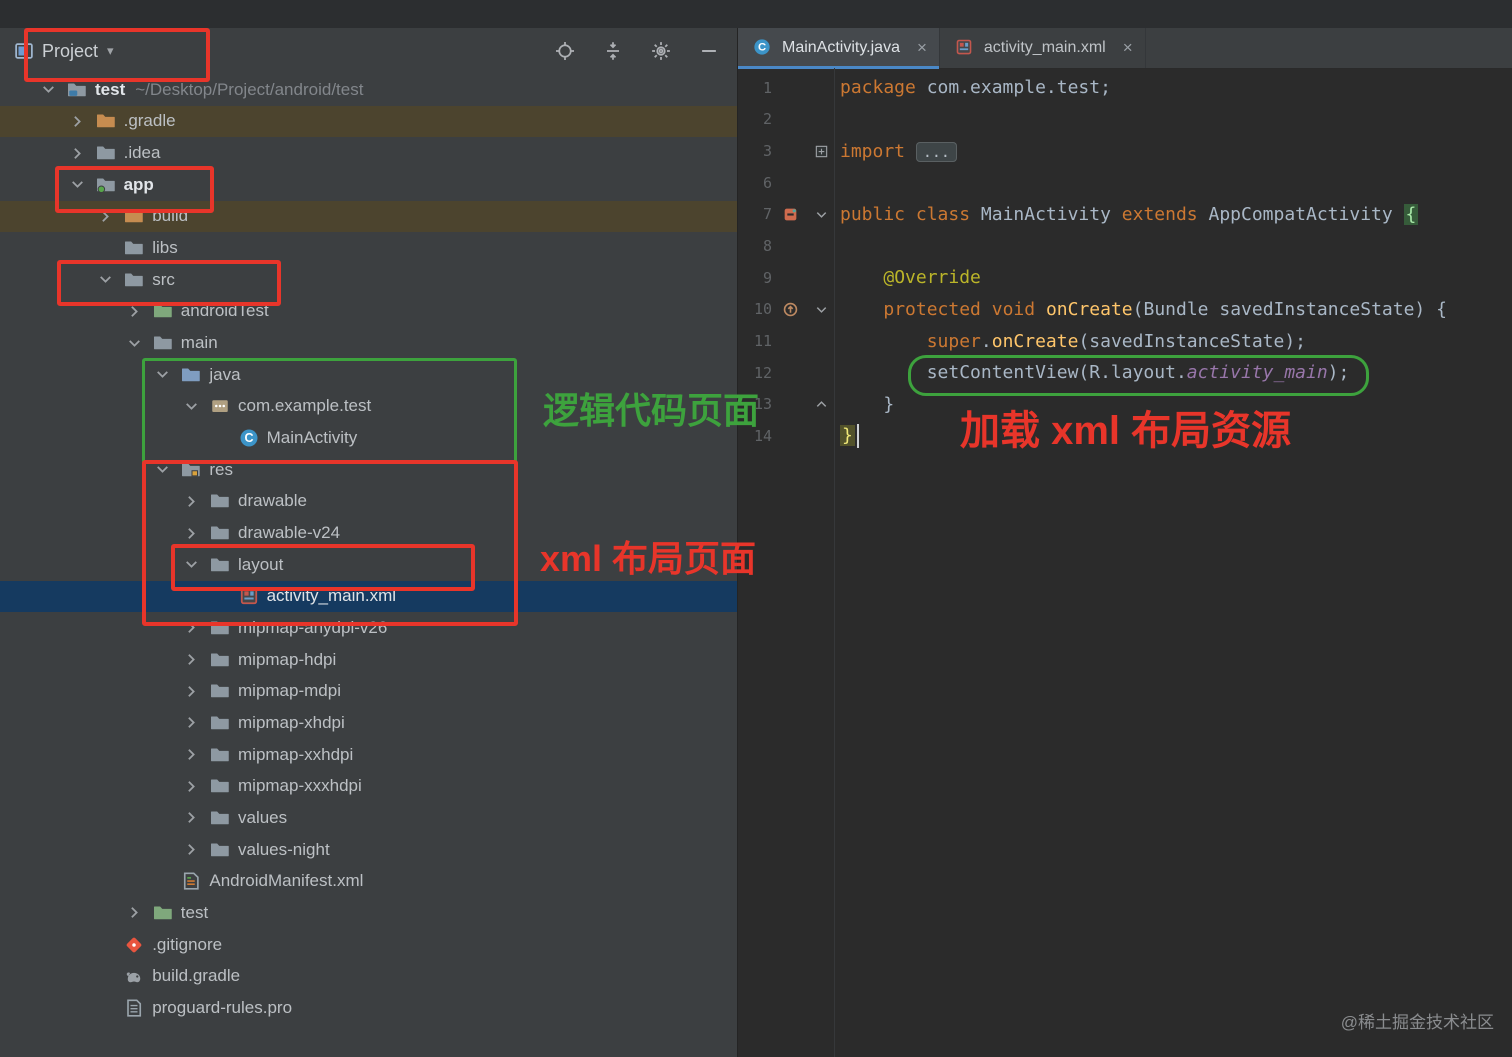  What do you see at coordinates (263, 817) in the screenshot?
I see `tree-item-label: values` at bounding box center [263, 817].